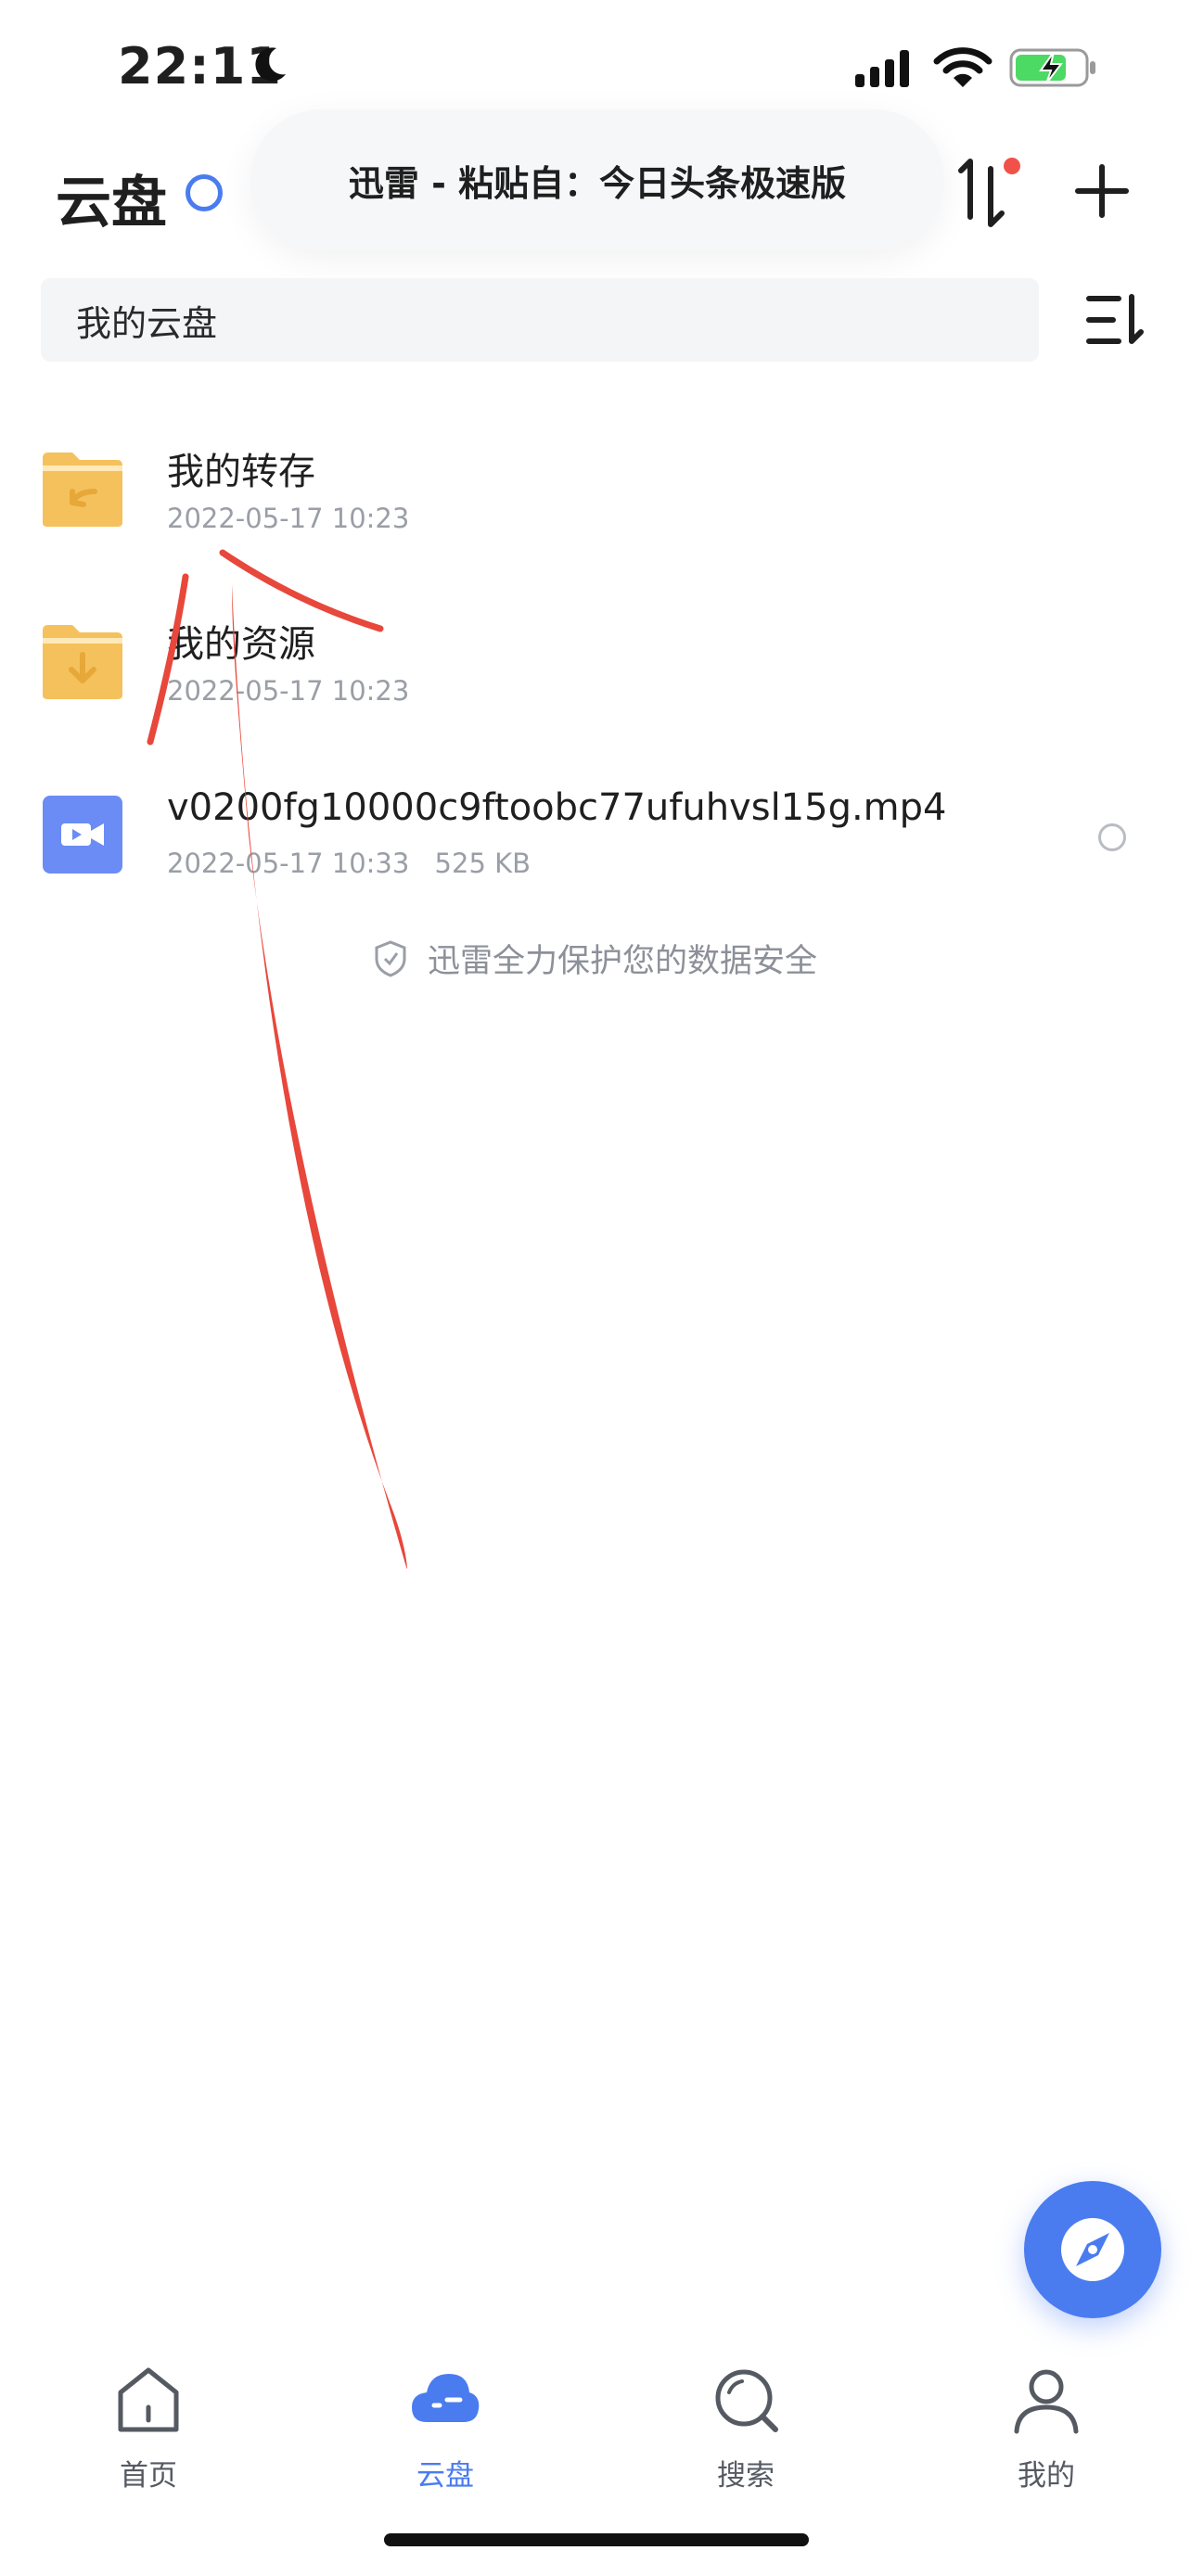  What do you see at coordinates (962, 67) in the screenshot?
I see `wifi-icon` at bounding box center [962, 67].